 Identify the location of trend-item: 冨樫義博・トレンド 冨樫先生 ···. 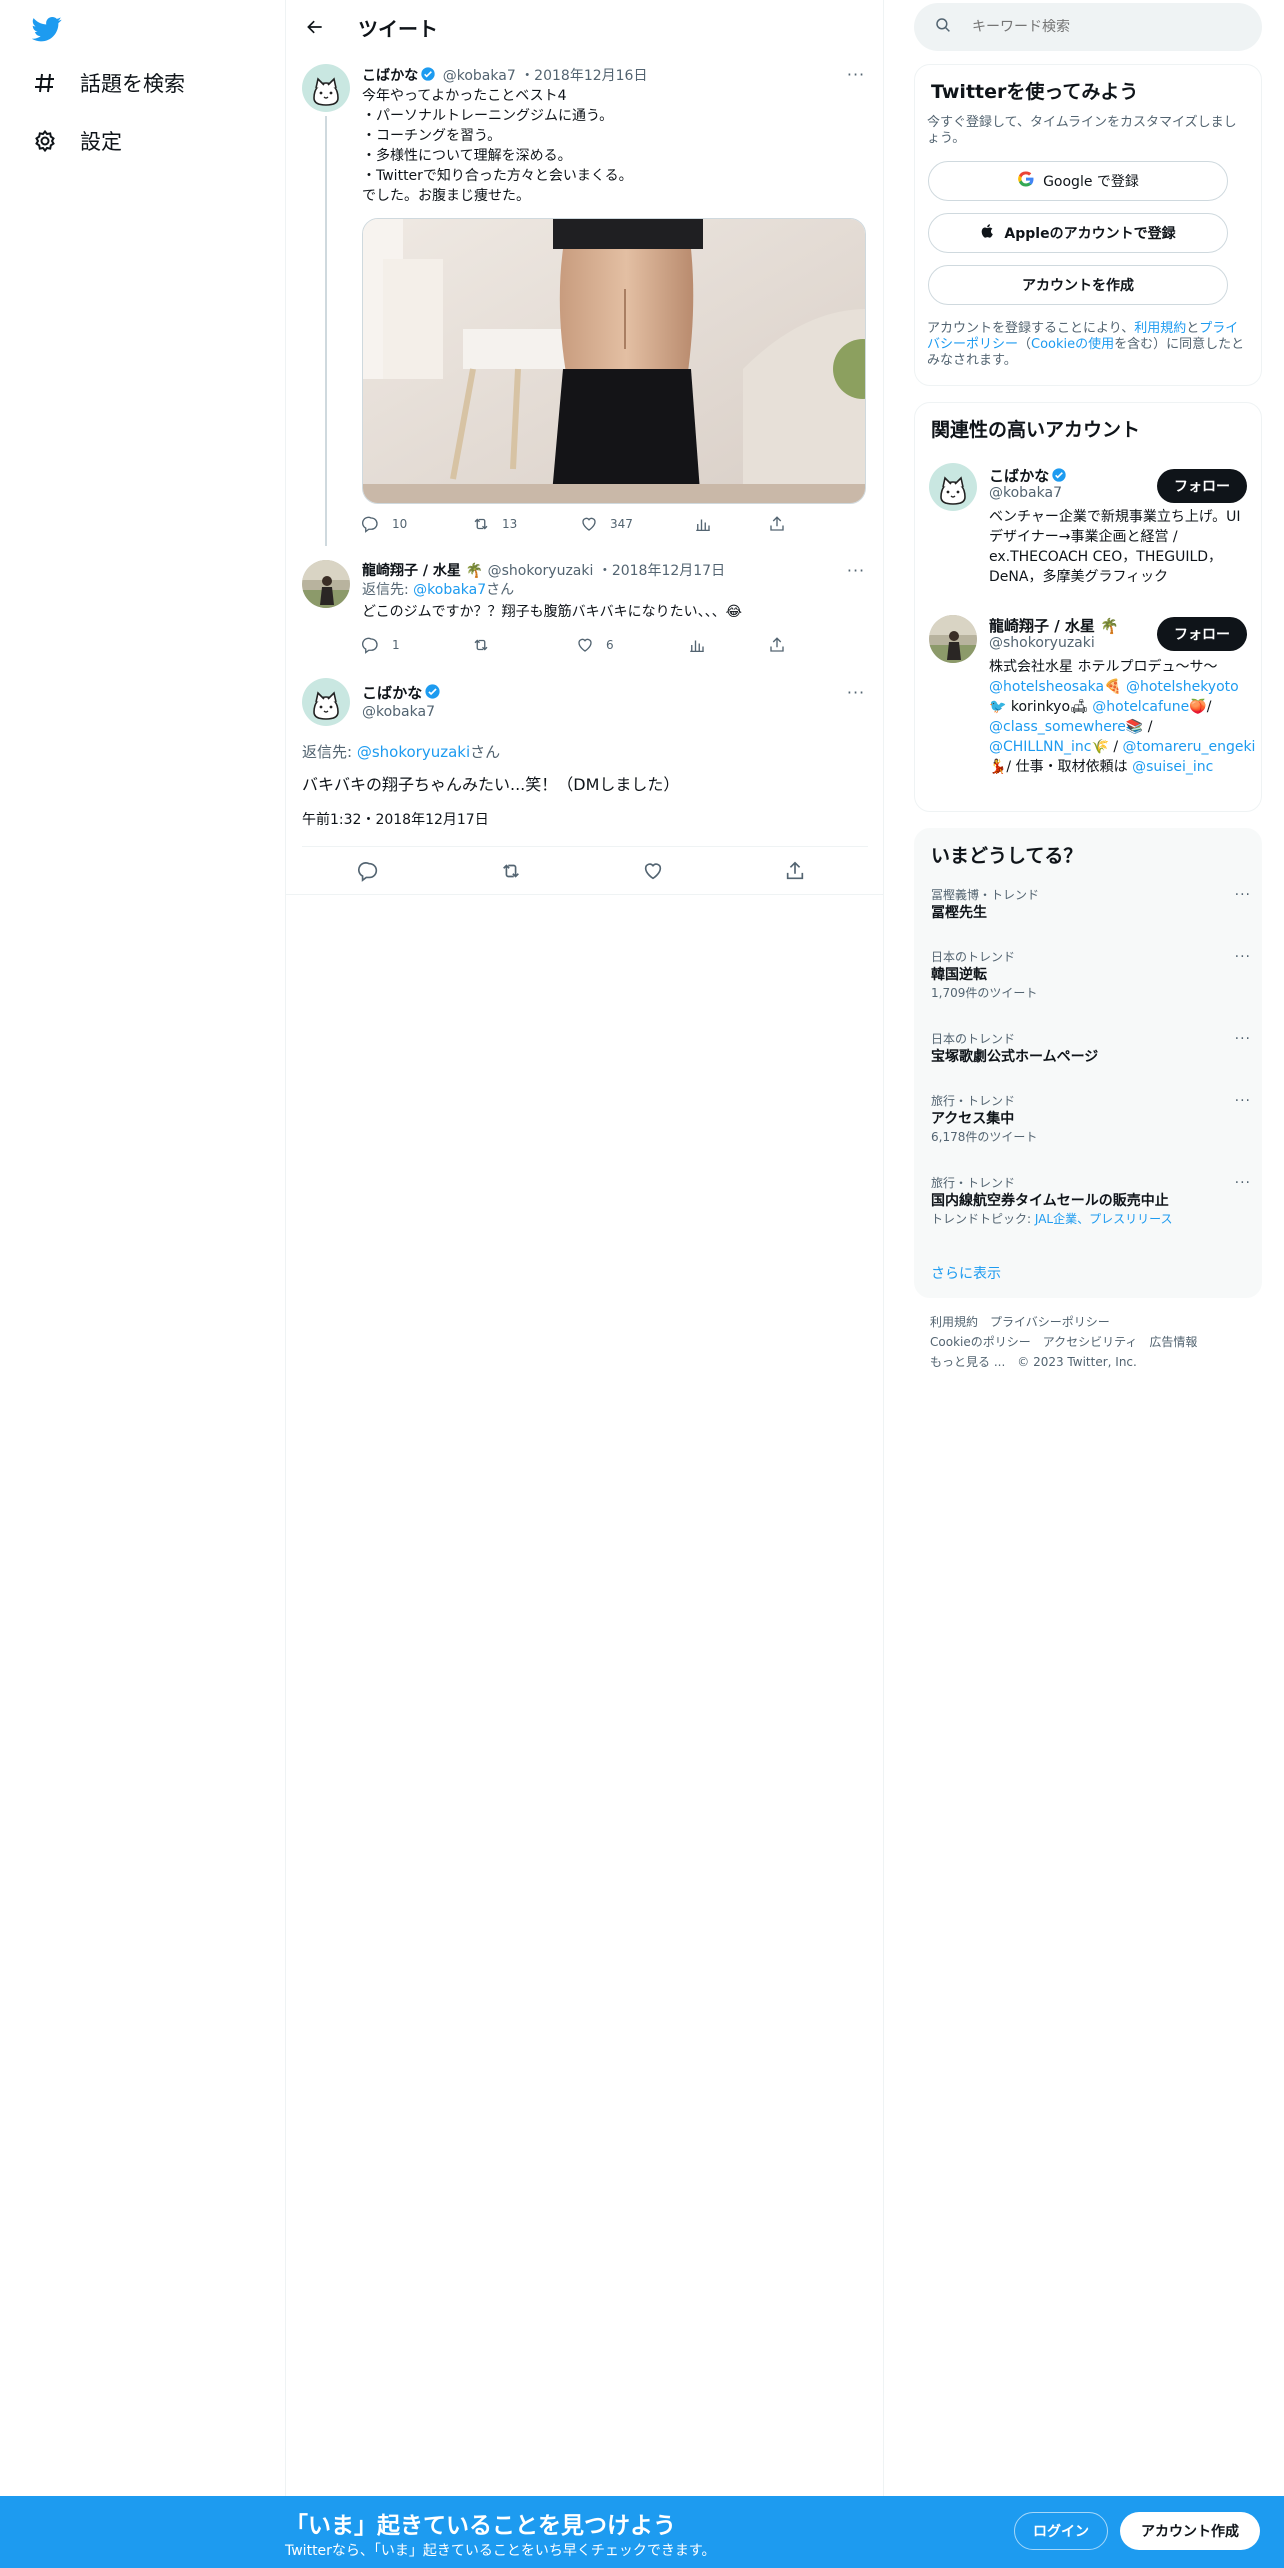
(1091, 905).